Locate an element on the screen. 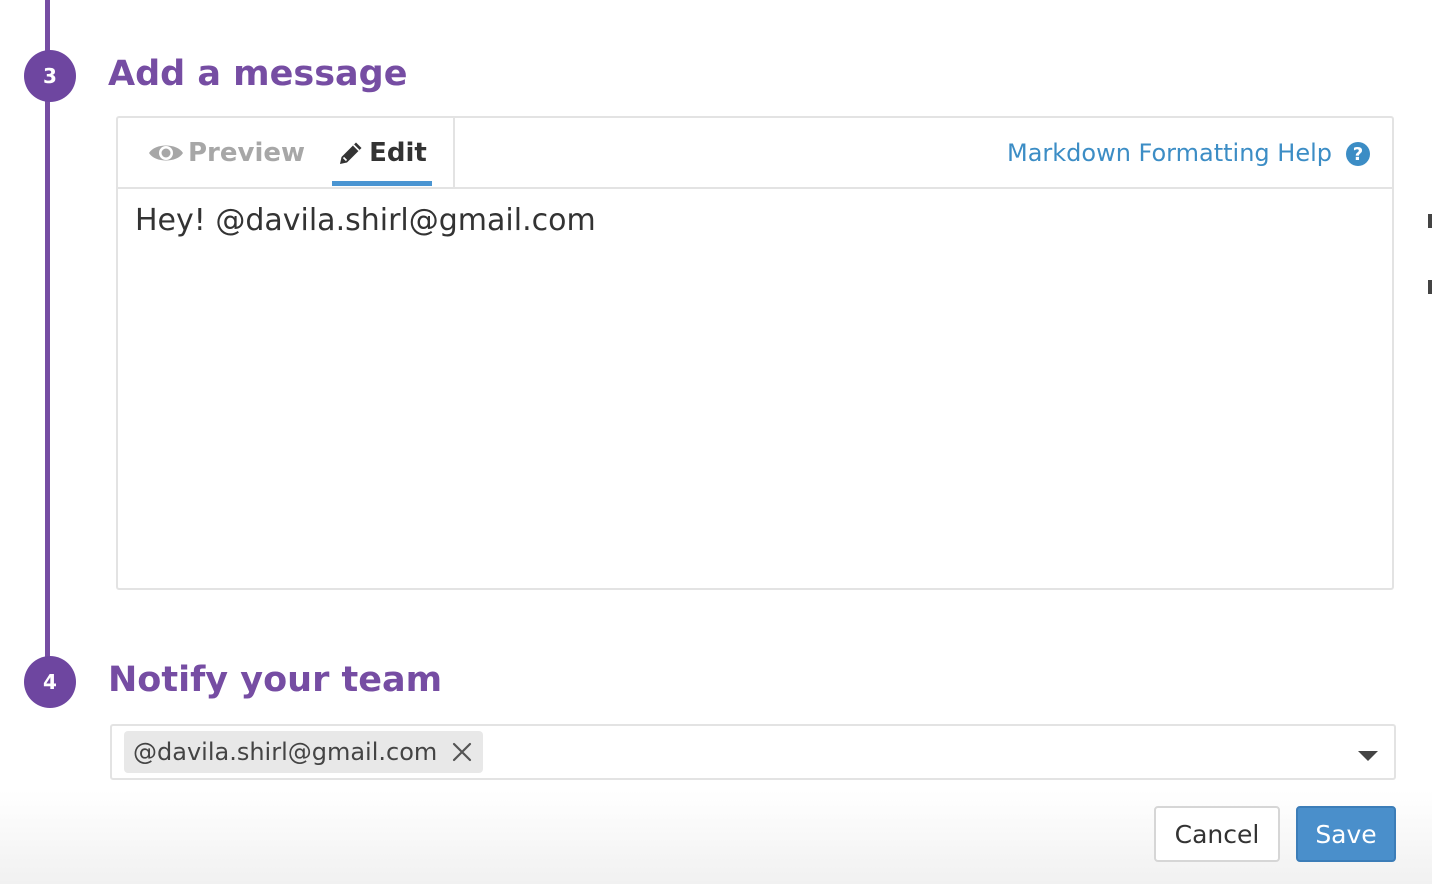  question-circle-icon: ? is located at coordinates (1358, 154).